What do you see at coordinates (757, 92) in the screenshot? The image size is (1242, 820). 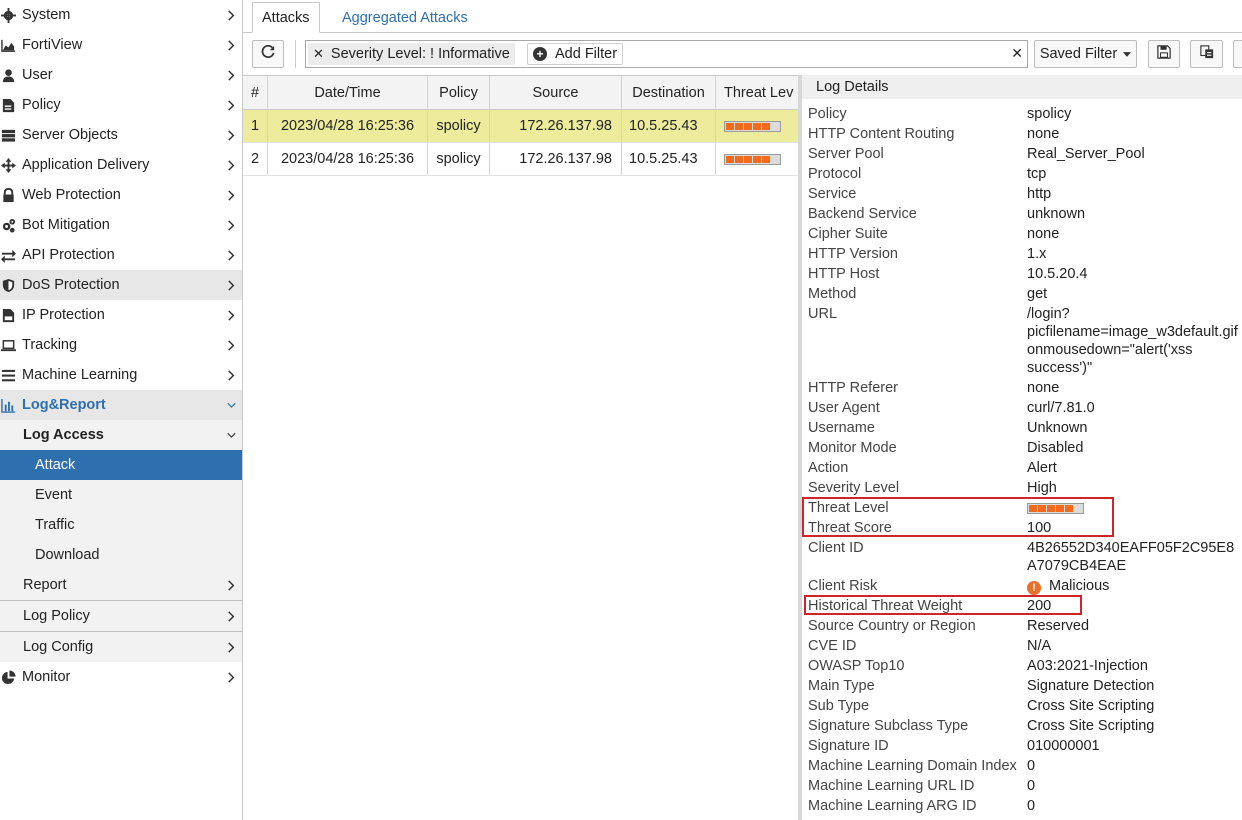 I see `col-header-threat-level: Threat Lev` at bounding box center [757, 92].